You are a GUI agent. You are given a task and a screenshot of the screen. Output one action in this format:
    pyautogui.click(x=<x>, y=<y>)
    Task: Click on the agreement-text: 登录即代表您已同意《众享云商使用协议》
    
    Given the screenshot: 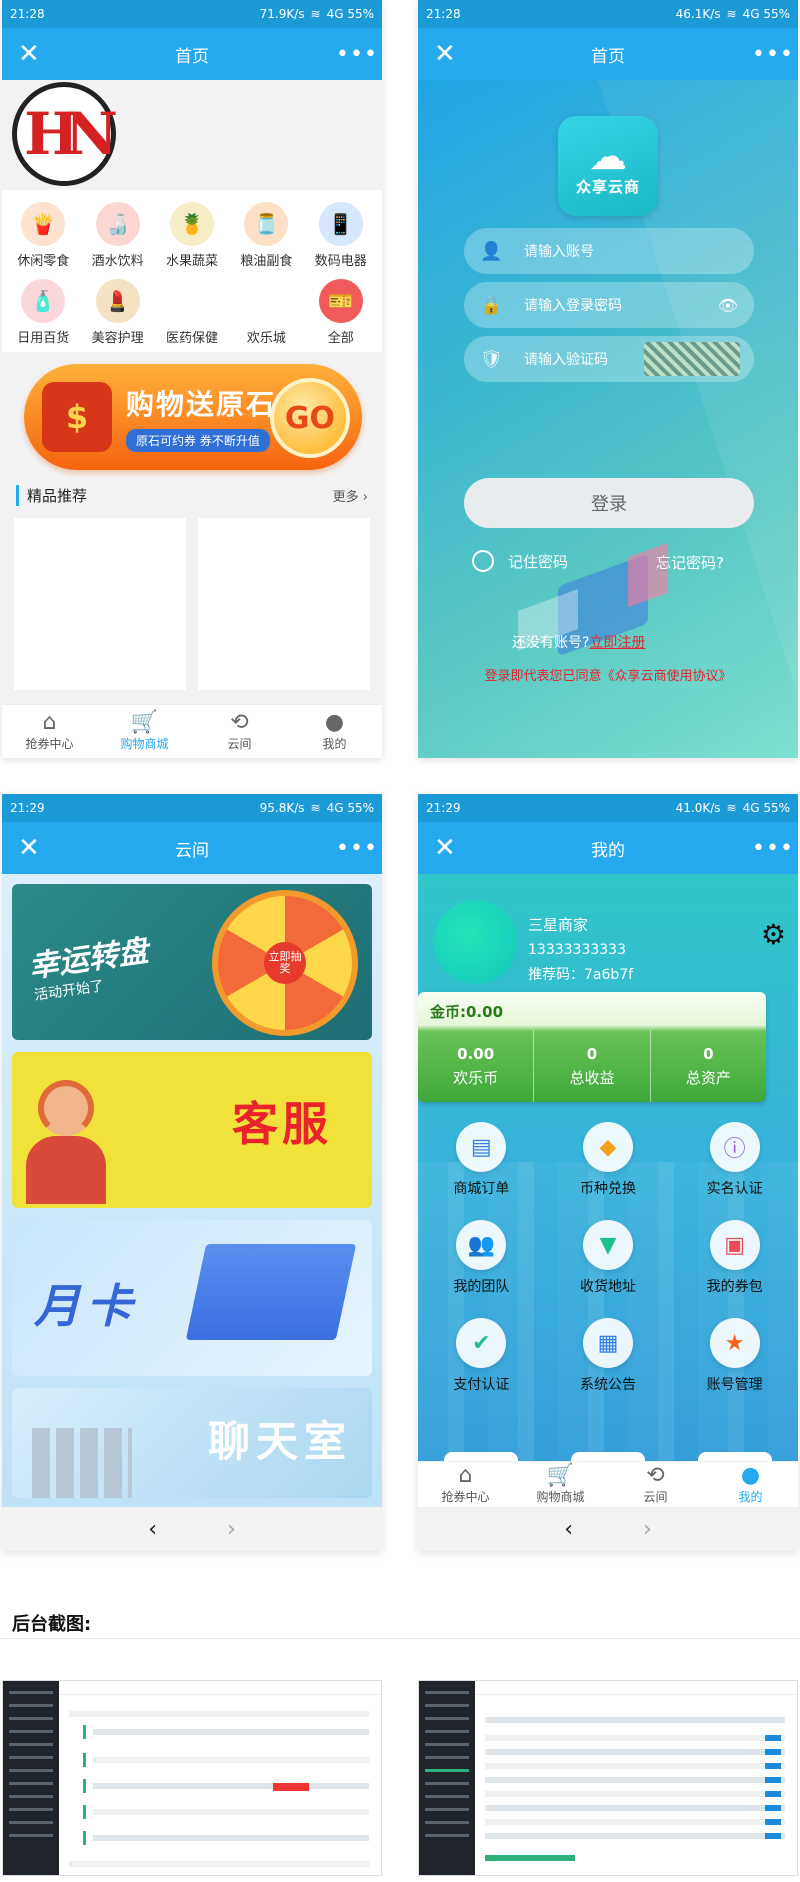 What is the action you would take?
    pyautogui.click(x=608, y=674)
    